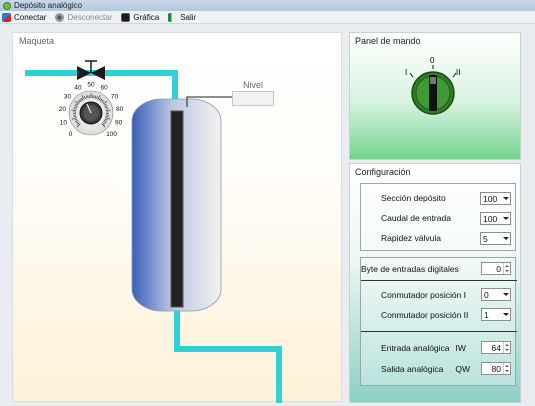 Image resolution: width=535 pixels, height=406 pixels. Describe the element at coordinates (177, 209) in the screenshot. I see `level-gauge` at that location.